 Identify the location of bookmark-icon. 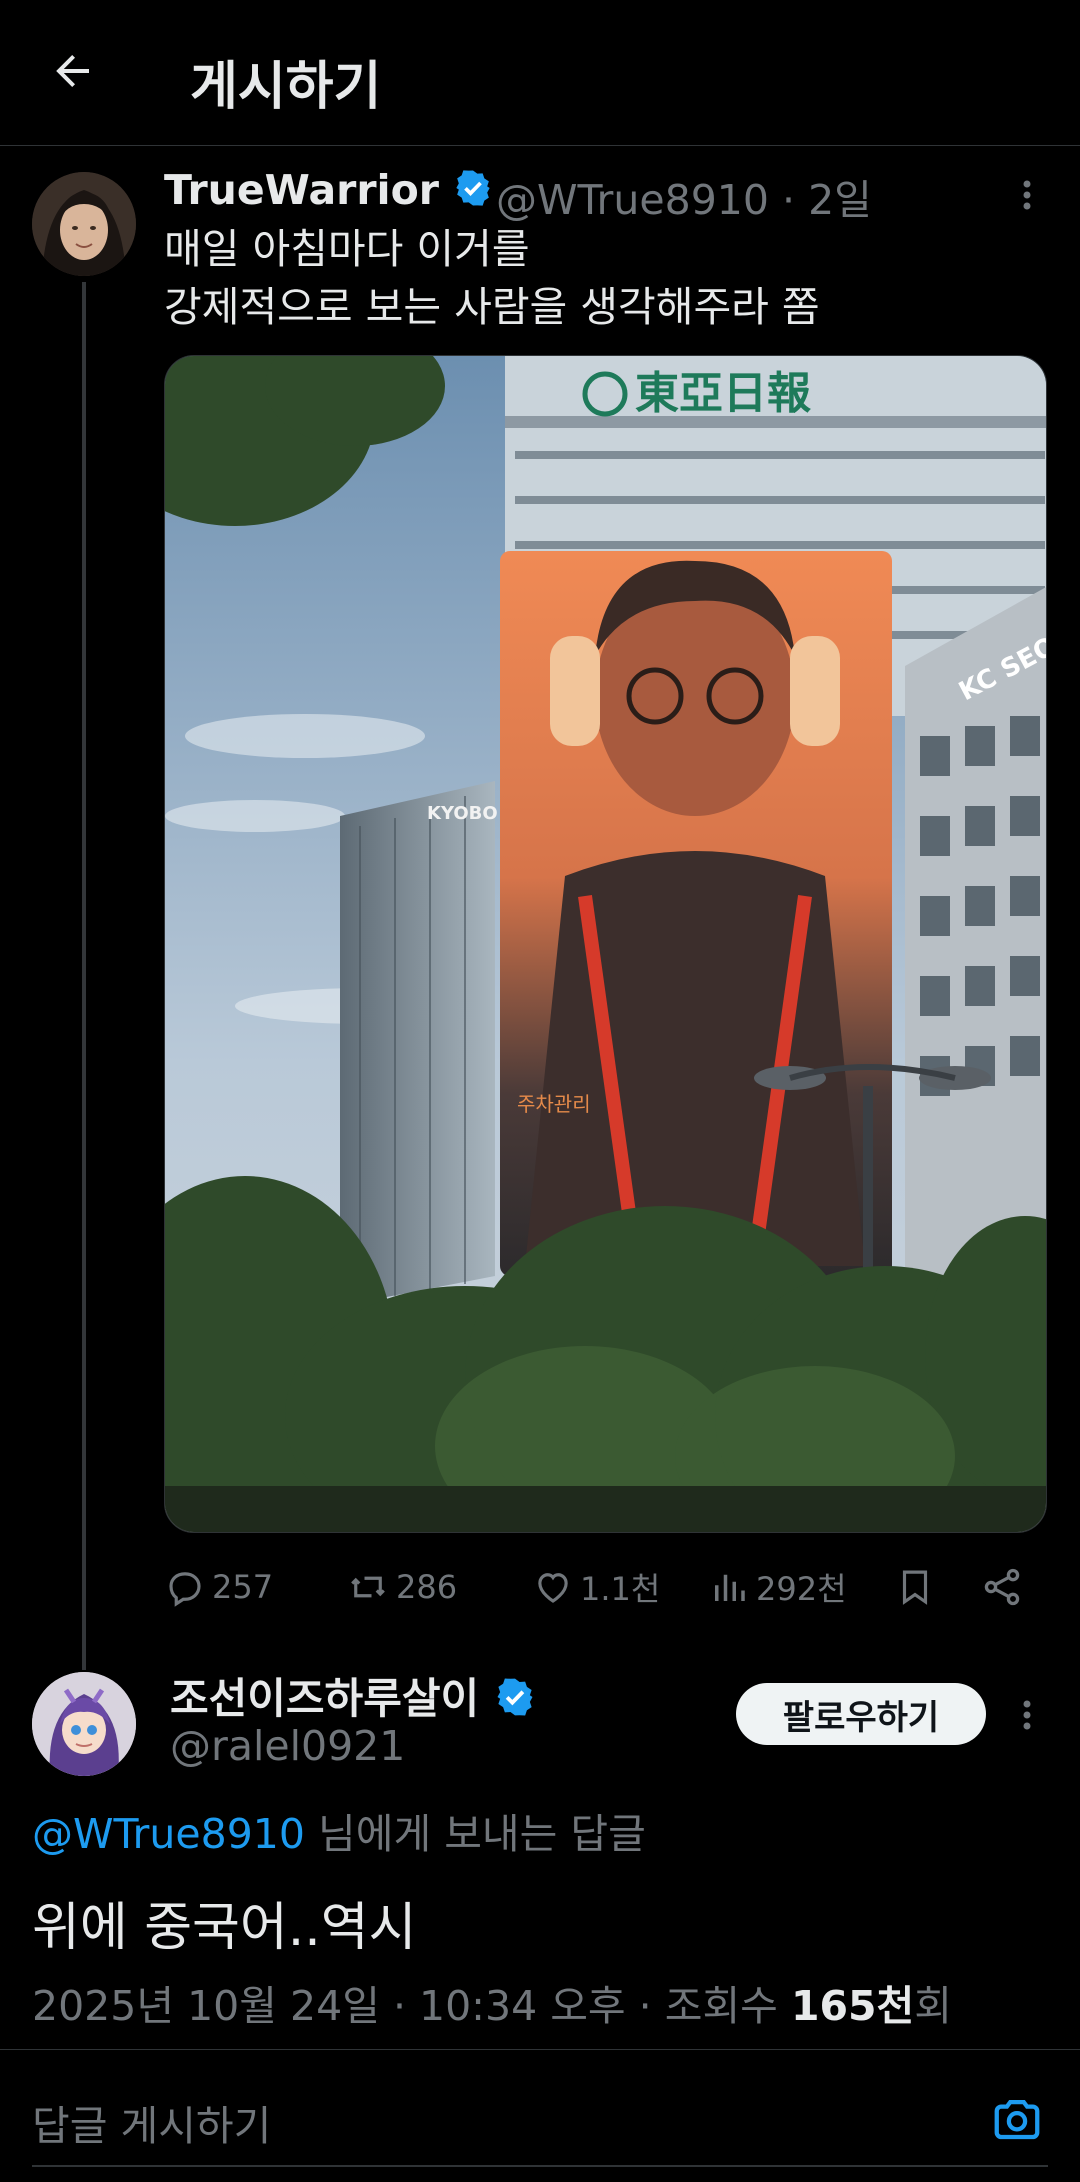
(915, 1587).